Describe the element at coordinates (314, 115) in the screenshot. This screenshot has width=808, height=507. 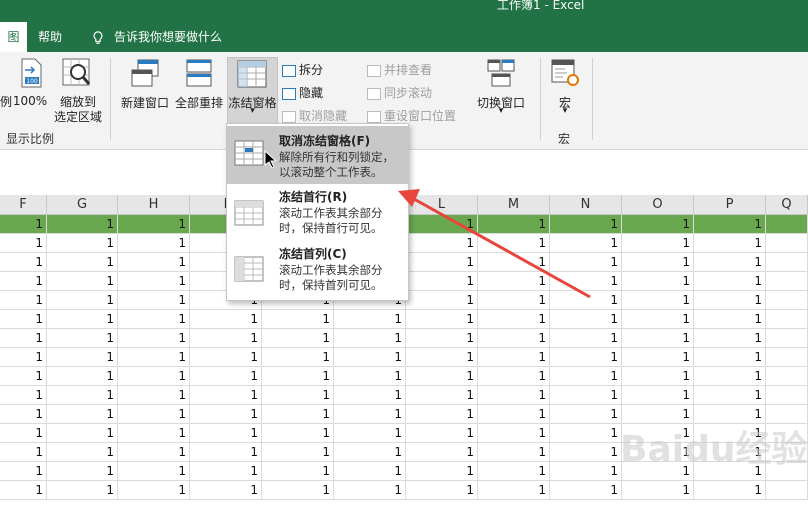
I see `unhide-button: 取消隐藏` at that location.